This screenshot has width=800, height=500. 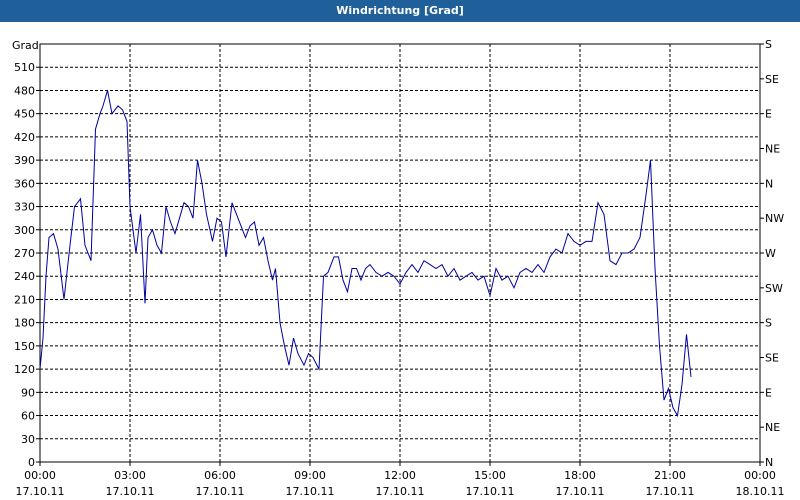 I want to click on y-tick-label: 120, so click(x=24, y=369).